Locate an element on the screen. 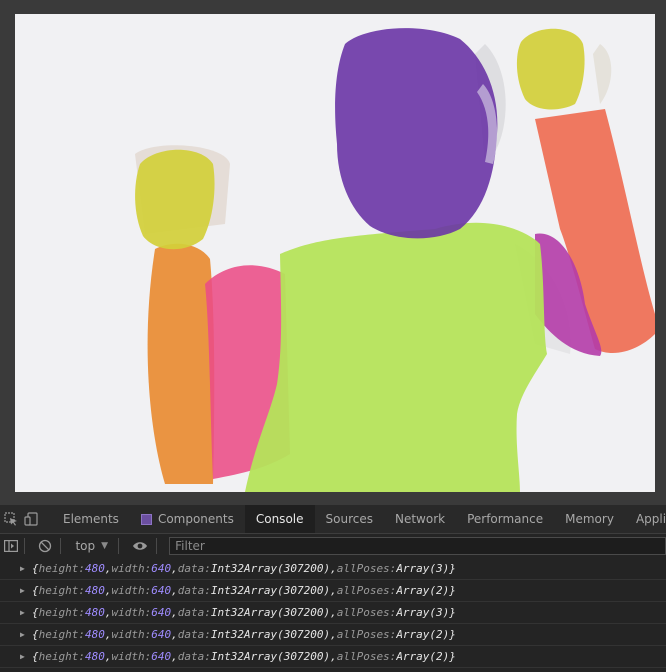 Image resolution: width=666 pixels, height=672 pixels. tab-label: Elements is located at coordinates (91, 519).